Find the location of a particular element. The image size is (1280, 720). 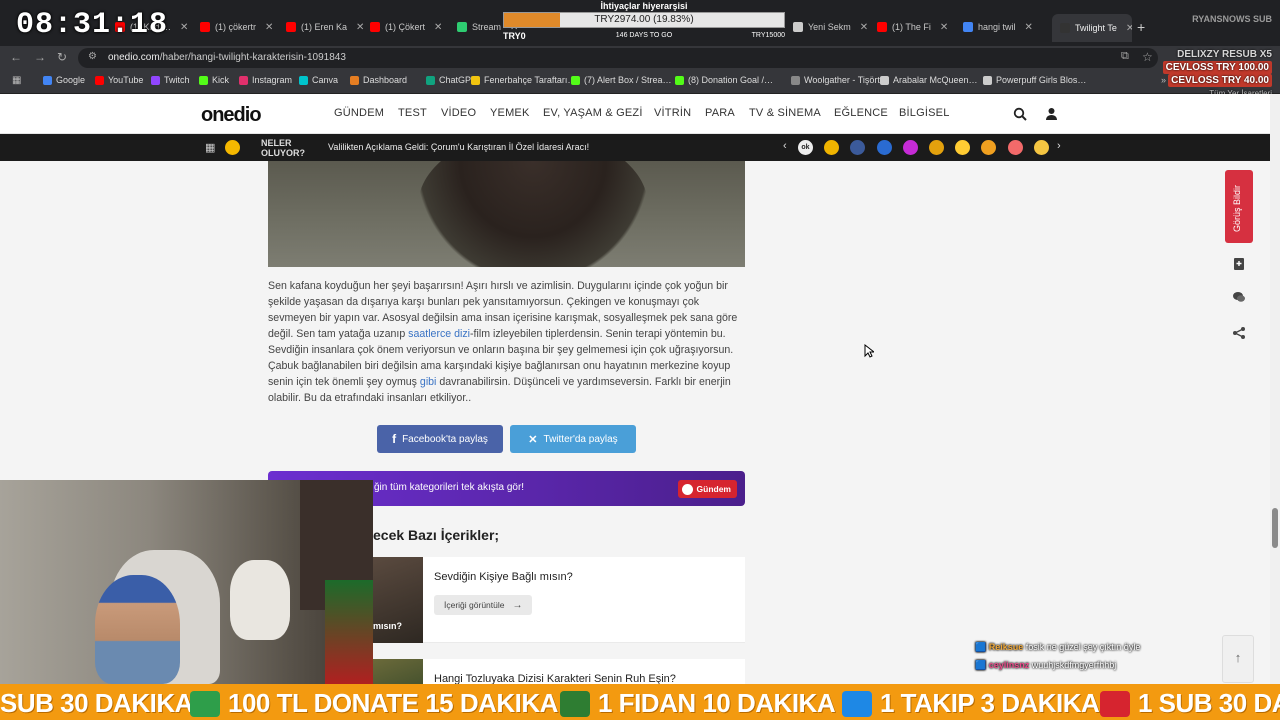

add-user-icon is located at coordinates (857, 703).